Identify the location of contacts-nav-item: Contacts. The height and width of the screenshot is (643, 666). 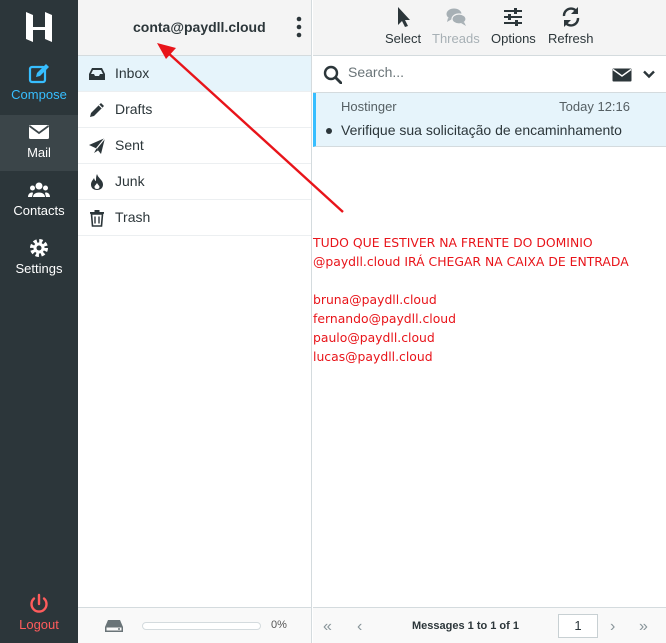
(39, 201).